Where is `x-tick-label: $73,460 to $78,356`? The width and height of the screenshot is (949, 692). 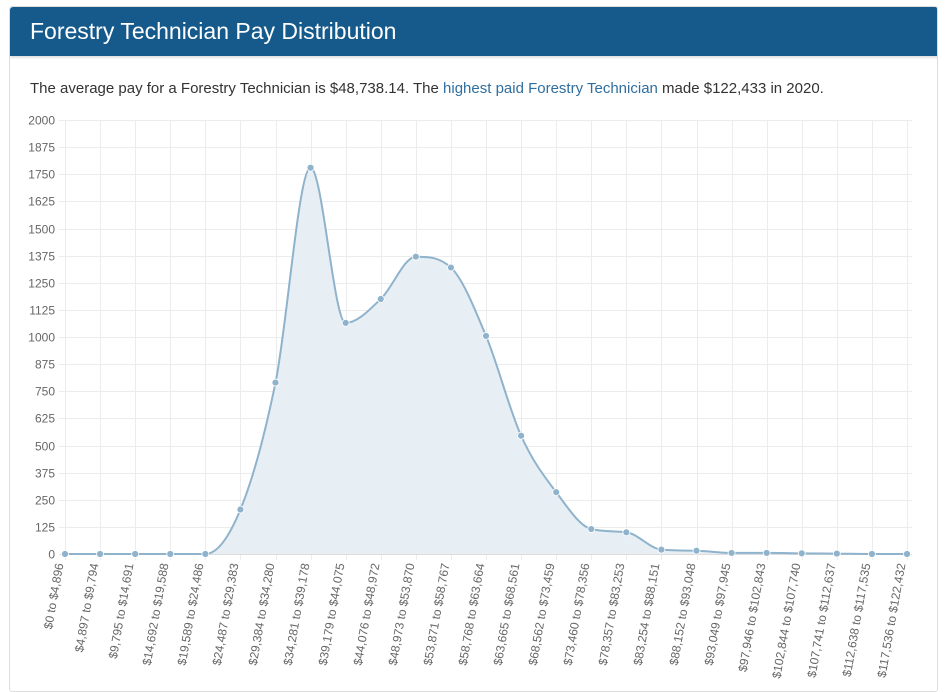
x-tick-label: $73,460 to $78,356 is located at coordinates (577, 614).